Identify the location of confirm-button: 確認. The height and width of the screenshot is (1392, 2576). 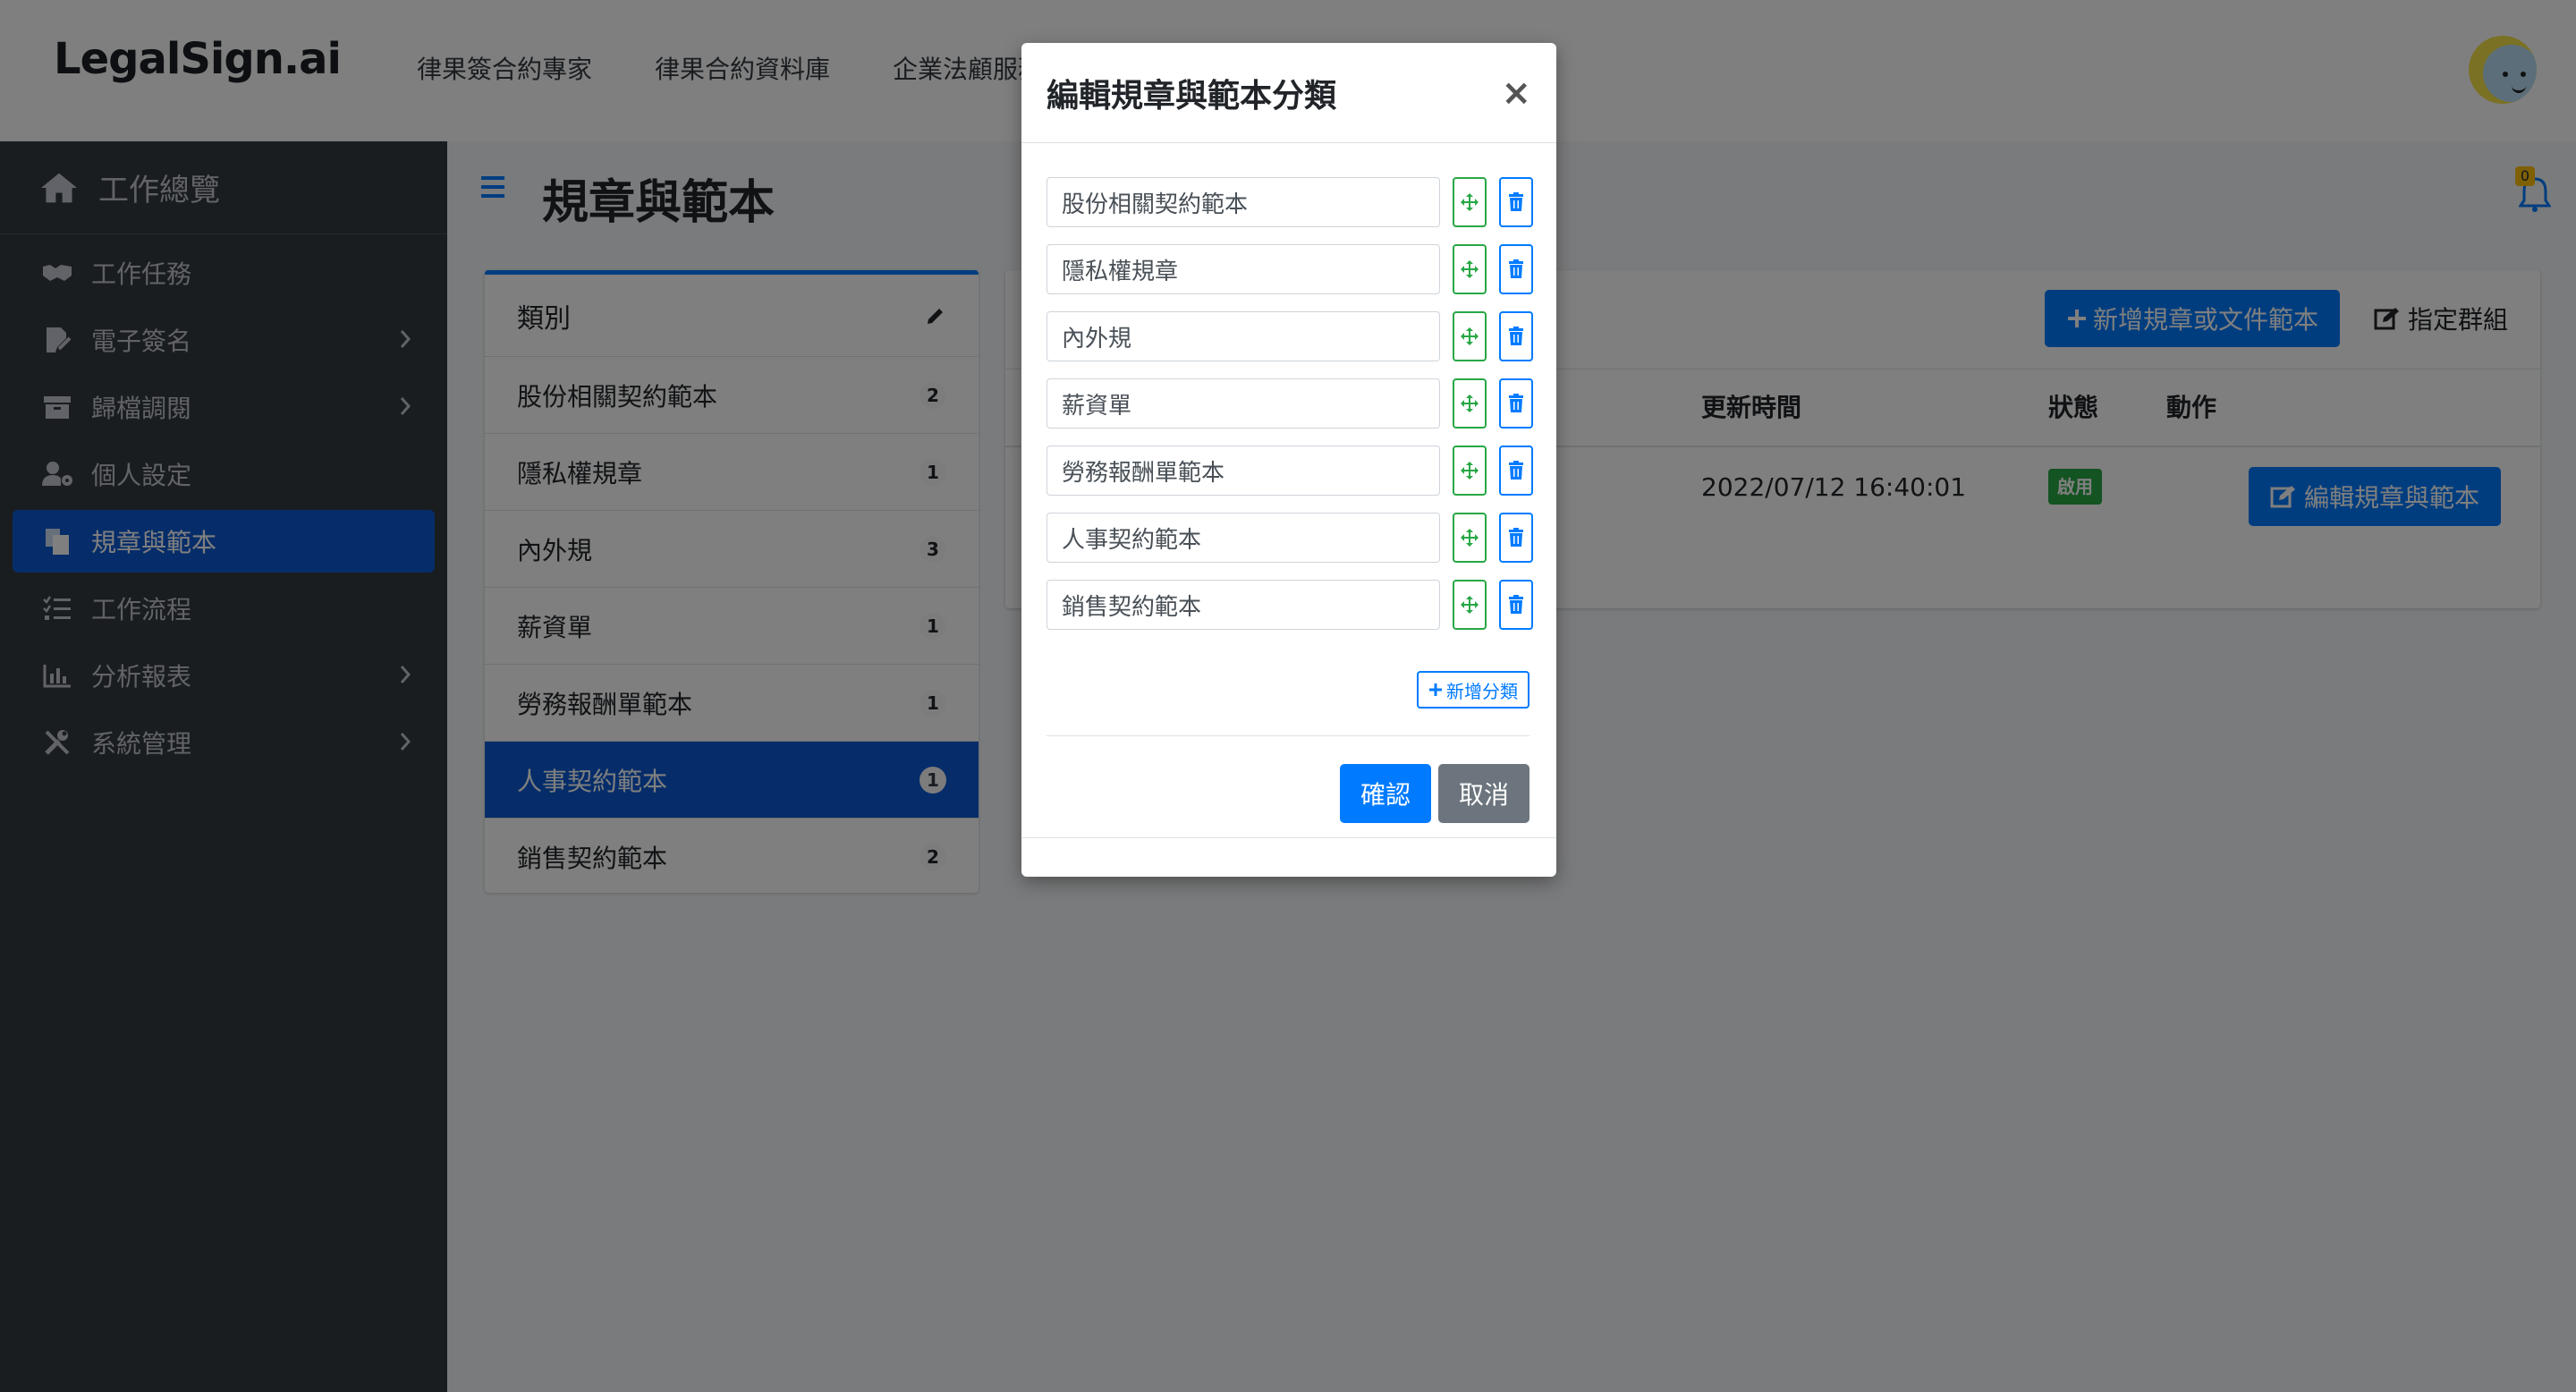
(1385, 793).